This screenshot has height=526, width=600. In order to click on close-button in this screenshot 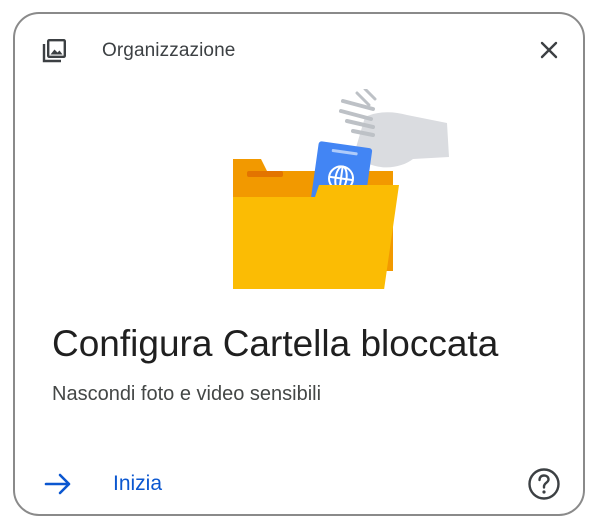, I will do `click(549, 50)`.